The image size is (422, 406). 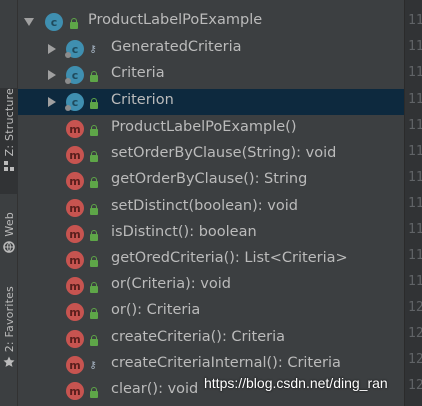 I want to click on tree-node-method: m createCriteria(): Criteria, so click(x=211, y=339).